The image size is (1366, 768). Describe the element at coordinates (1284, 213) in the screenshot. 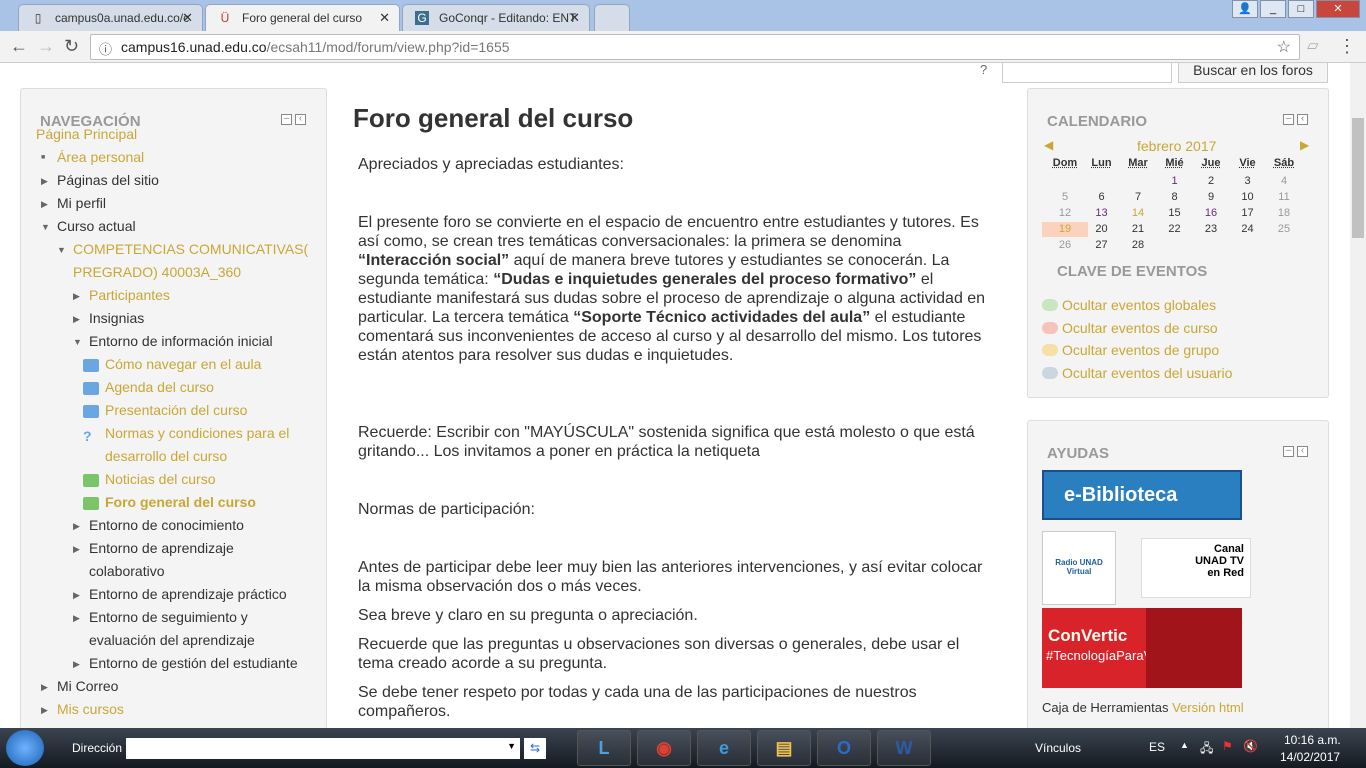

I see `calendar-day: 18` at that location.